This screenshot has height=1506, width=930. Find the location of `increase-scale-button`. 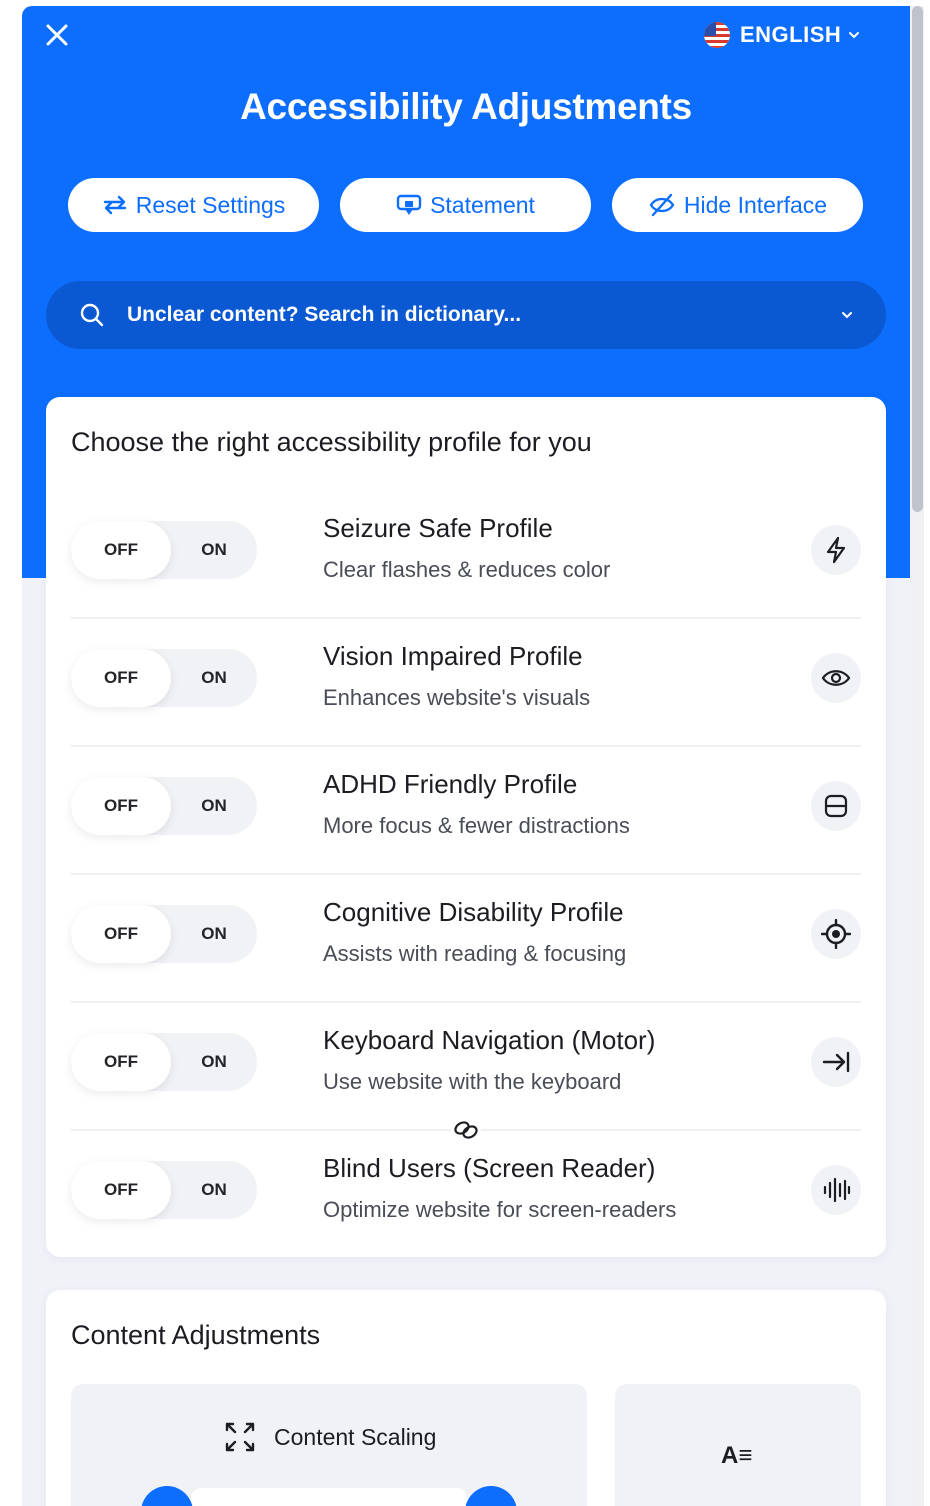

increase-scale-button is located at coordinates (491, 1496).